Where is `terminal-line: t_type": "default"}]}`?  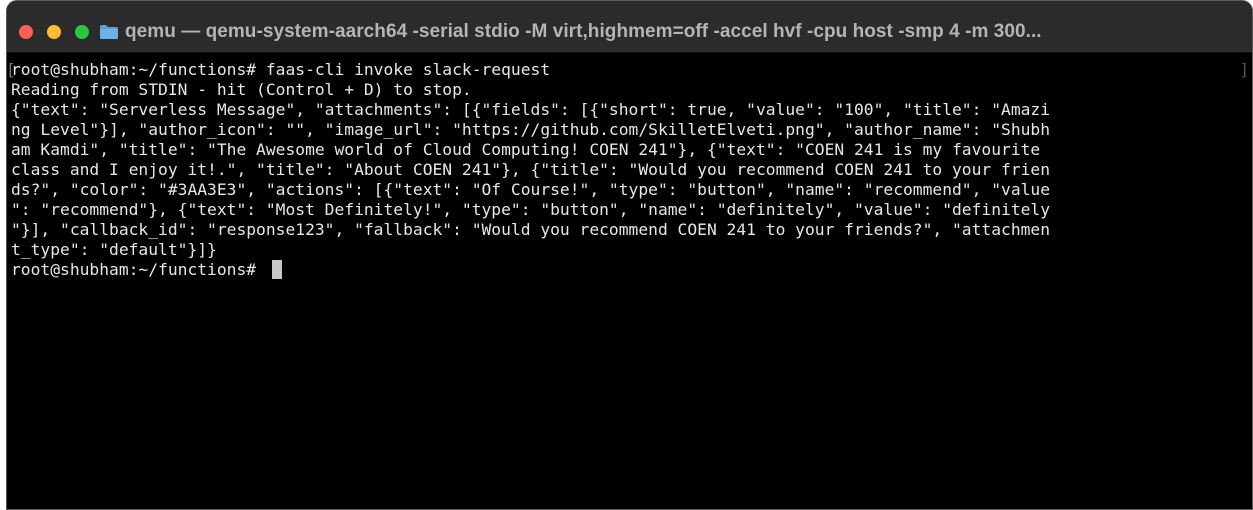 terminal-line: t_type": "default"}]} is located at coordinates (114, 249).